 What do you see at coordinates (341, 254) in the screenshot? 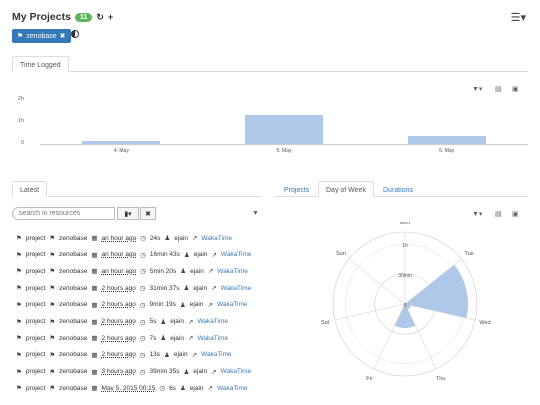
I see `polar-category-label: Sun` at bounding box center [341, 254].